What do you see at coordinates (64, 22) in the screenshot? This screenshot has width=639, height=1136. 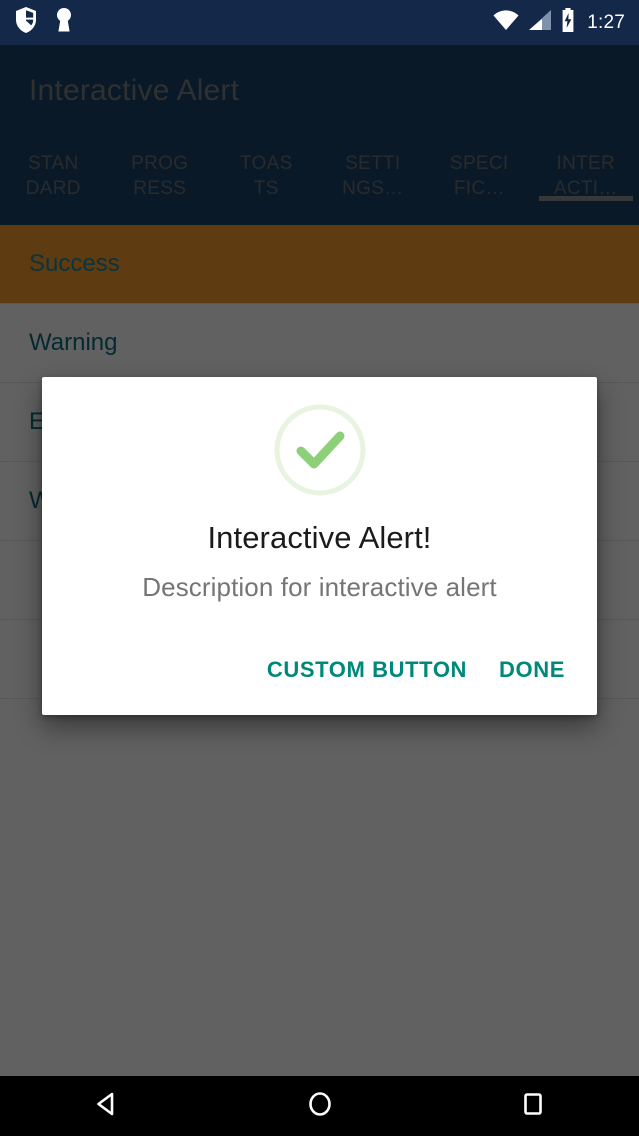 I see `vpn-key-icon` at bounding box center [64, 22].